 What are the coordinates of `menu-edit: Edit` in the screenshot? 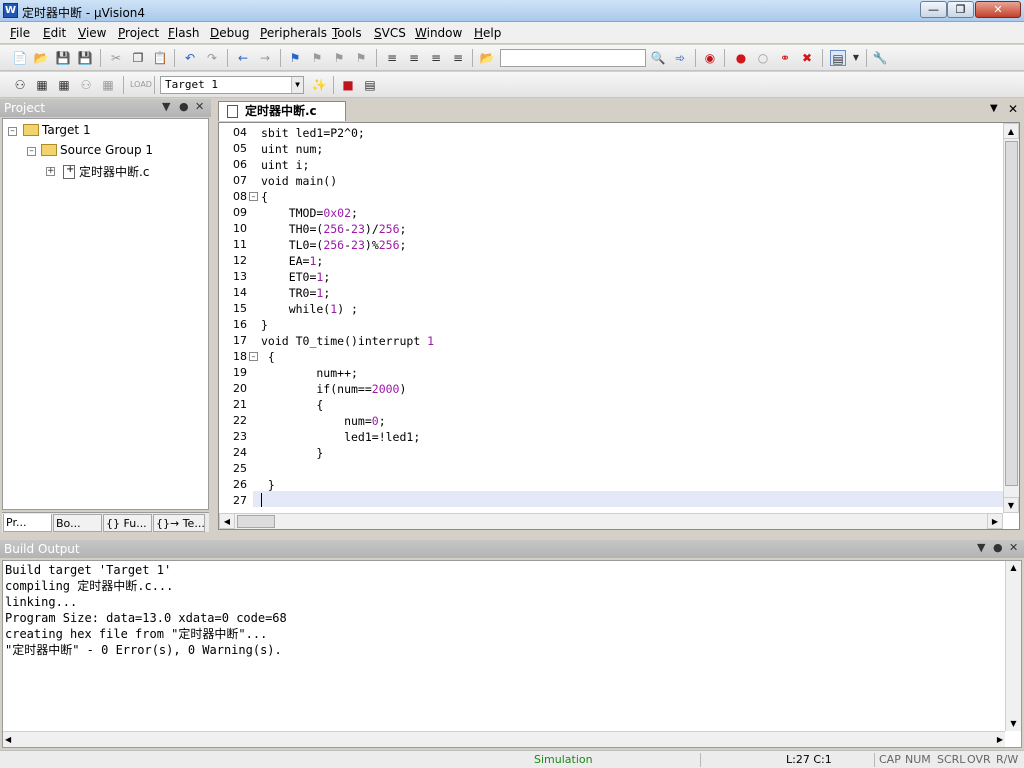 It's located at (54, 33).